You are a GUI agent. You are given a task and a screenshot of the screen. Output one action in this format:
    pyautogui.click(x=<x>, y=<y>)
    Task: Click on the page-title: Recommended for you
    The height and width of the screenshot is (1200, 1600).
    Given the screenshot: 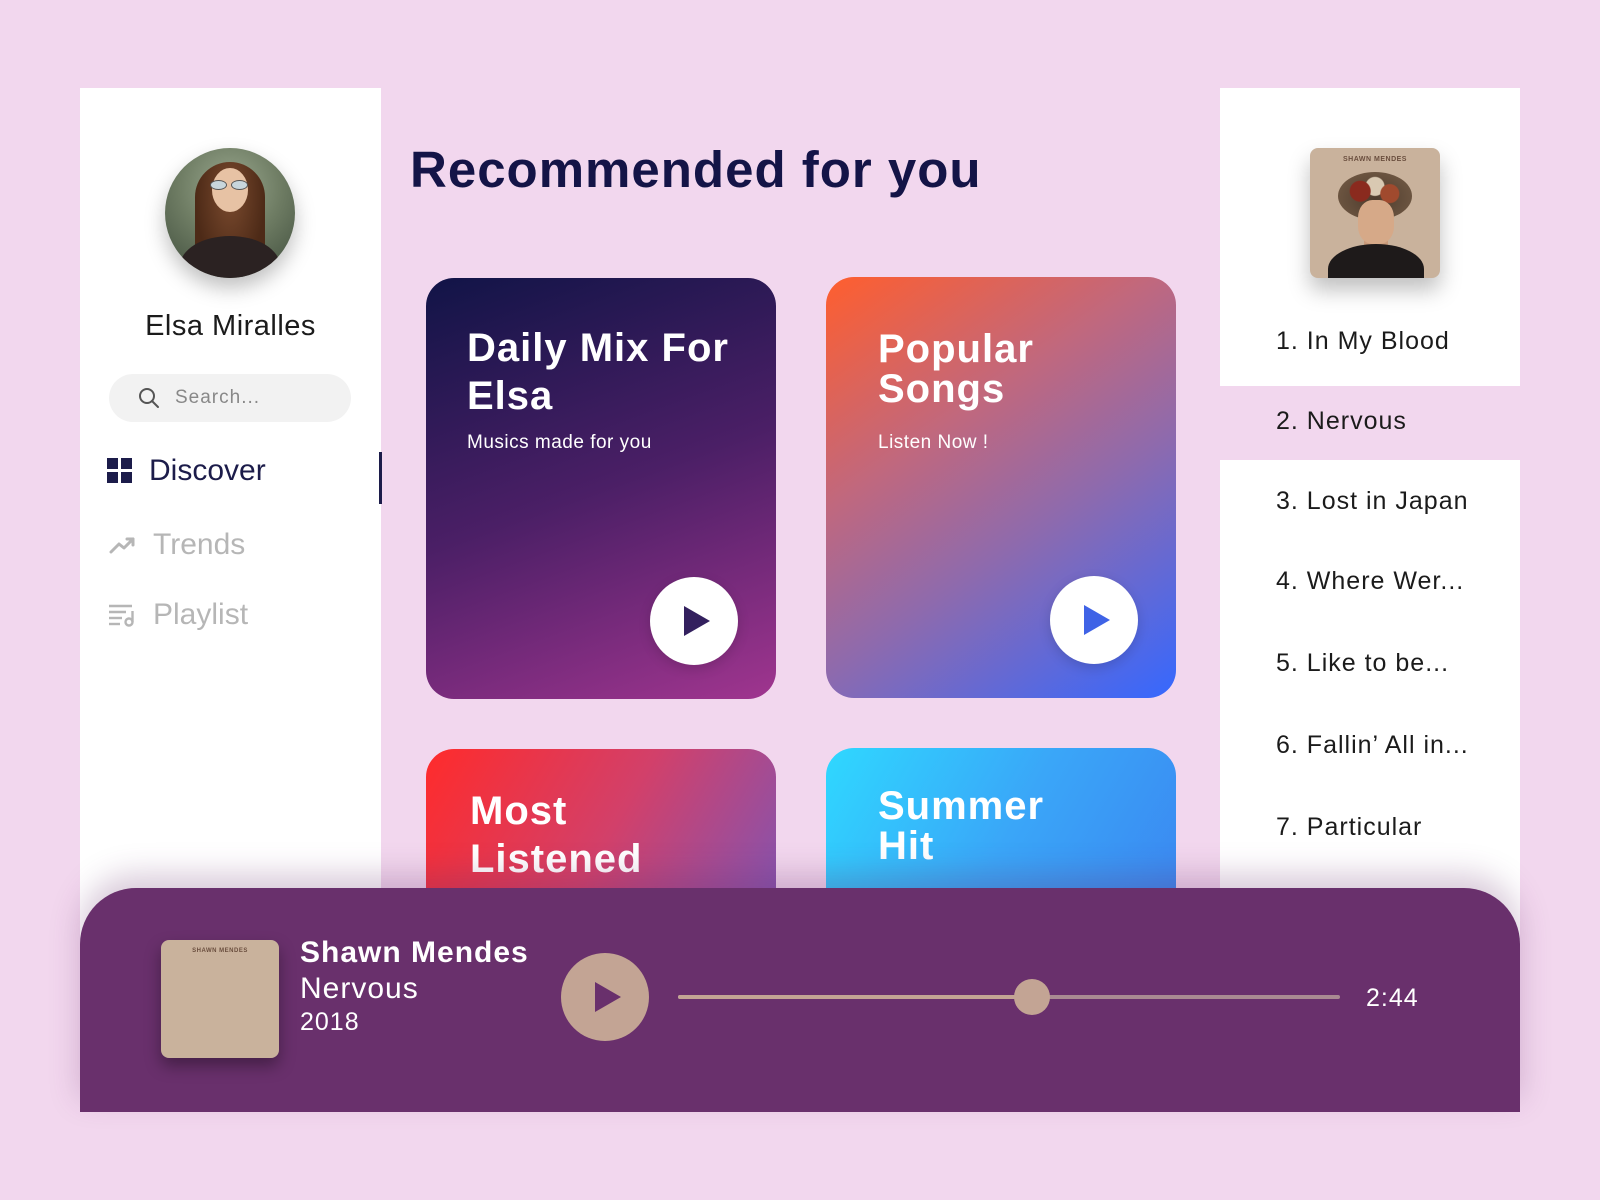 What is the action you would take?
    pyautogui.click(x=696, y=169)
    